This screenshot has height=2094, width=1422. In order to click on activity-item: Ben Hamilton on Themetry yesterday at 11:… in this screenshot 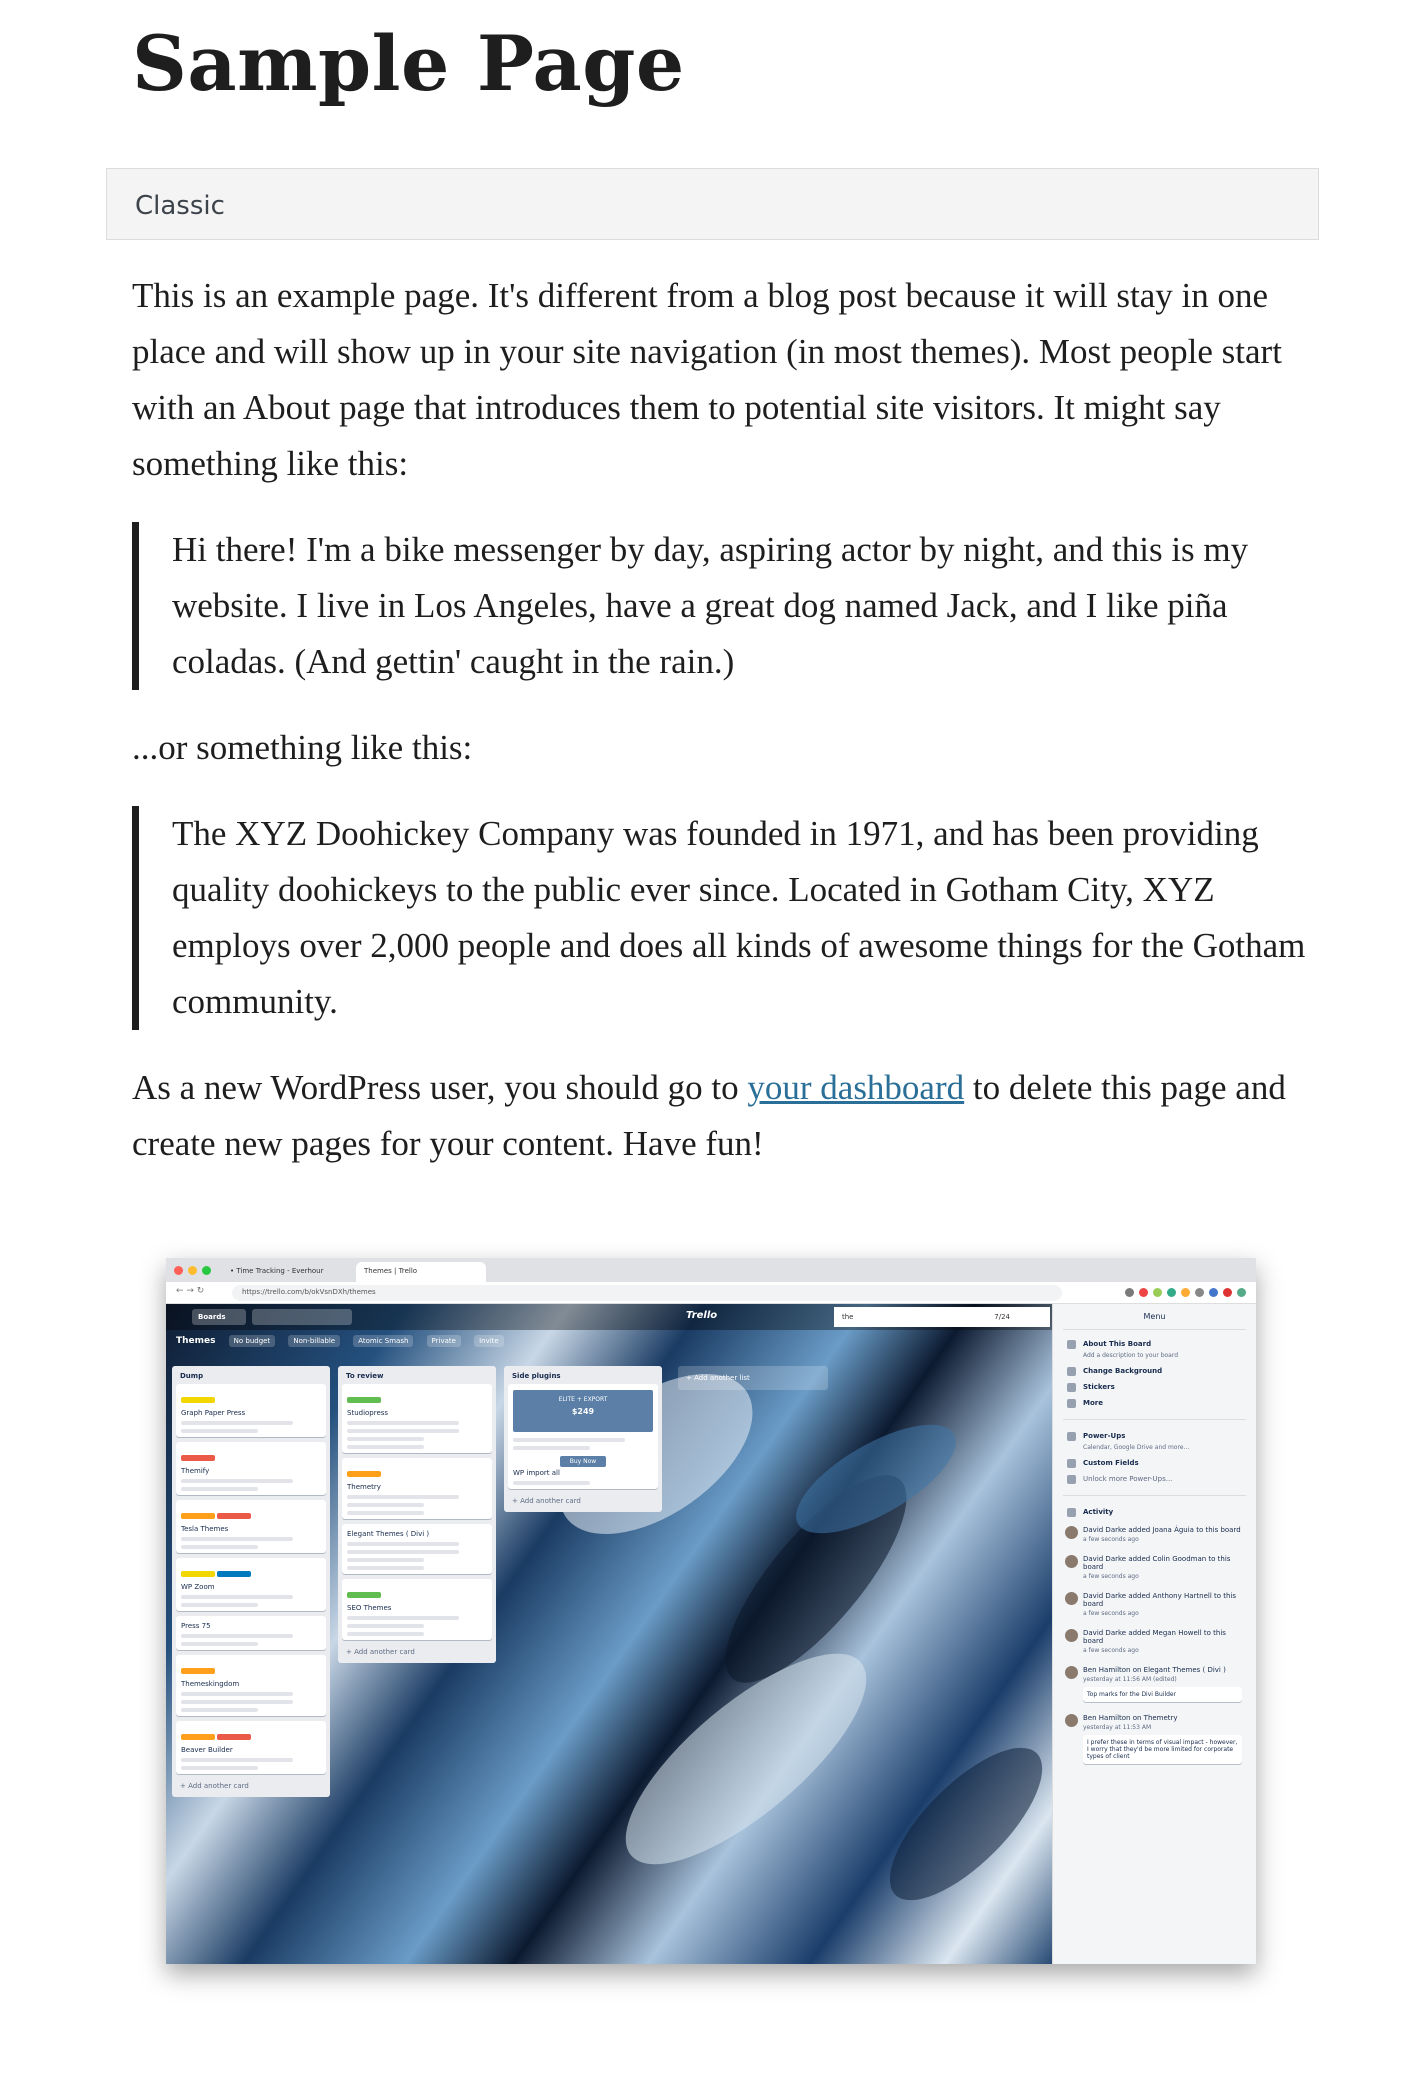, I will do `click(1154, 1739)`.